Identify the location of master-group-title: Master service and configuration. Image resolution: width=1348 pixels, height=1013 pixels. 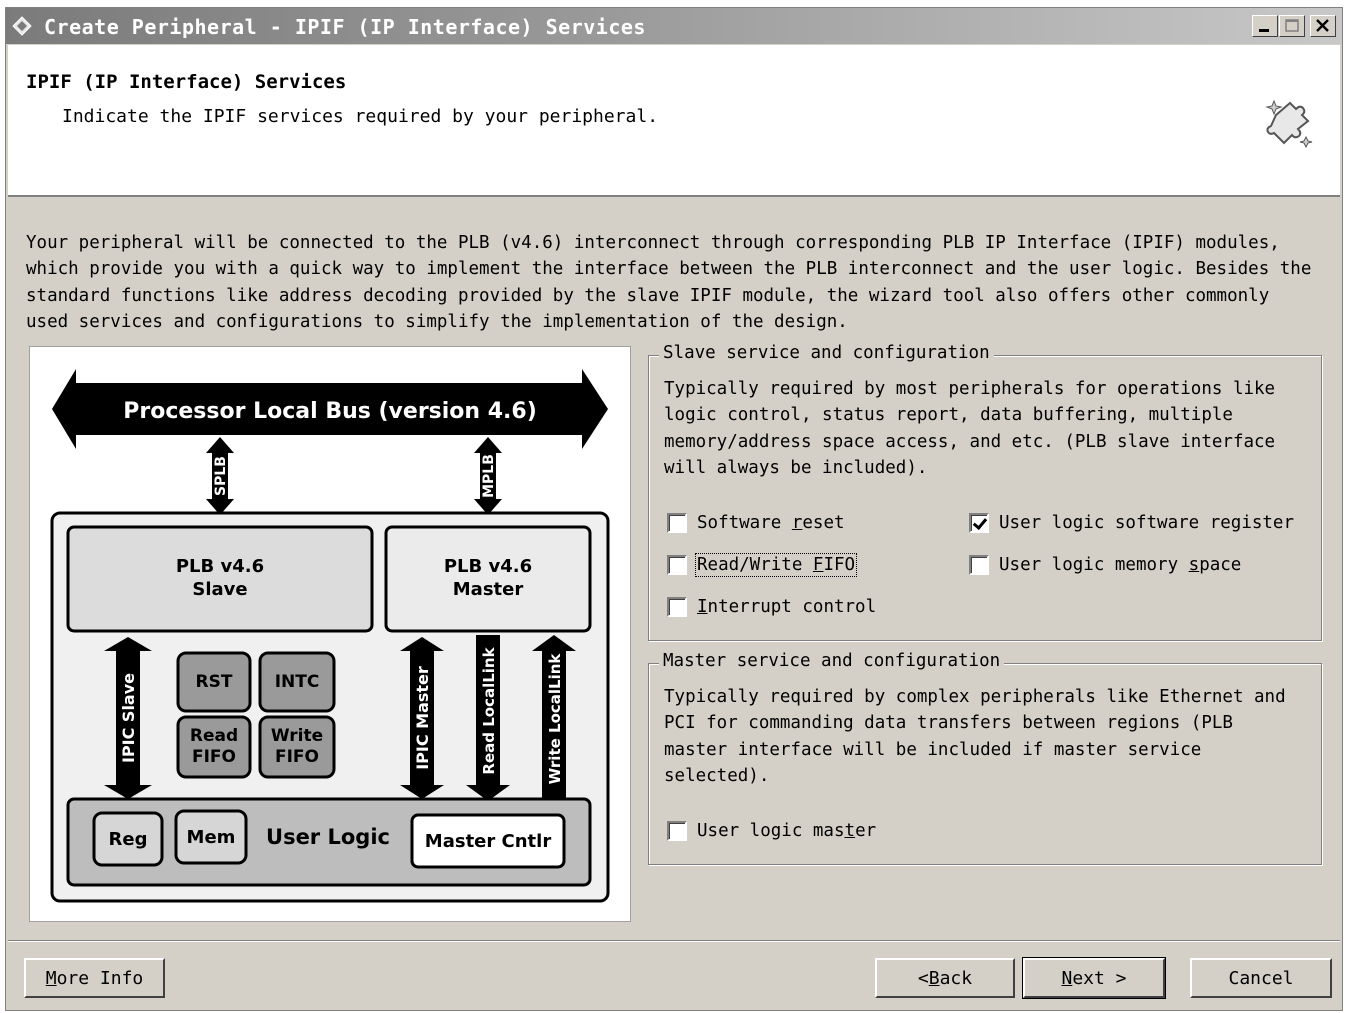
(832, 661).